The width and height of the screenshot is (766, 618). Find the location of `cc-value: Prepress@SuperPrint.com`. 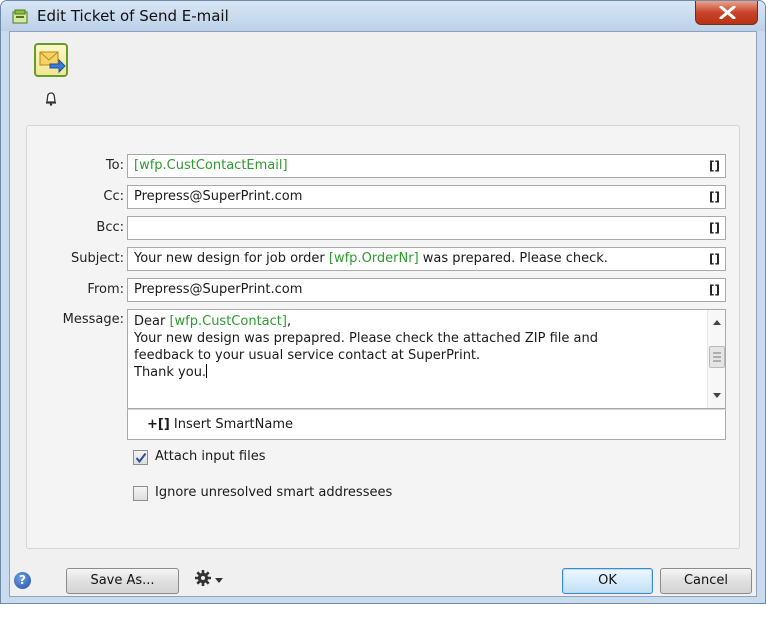

cc-value: Prepress@SuperPrint.com is located at coordinates (218, 196).